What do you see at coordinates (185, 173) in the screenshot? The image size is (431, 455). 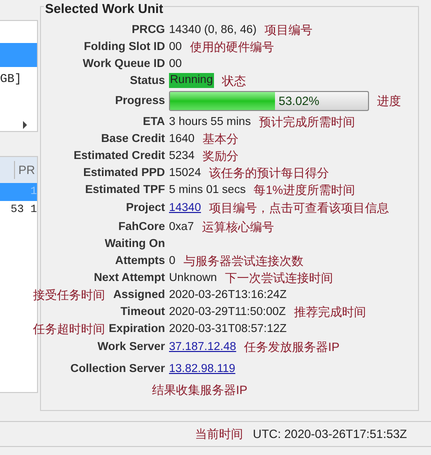 I see `value-text: 15024` at bounding box center [185, 173].